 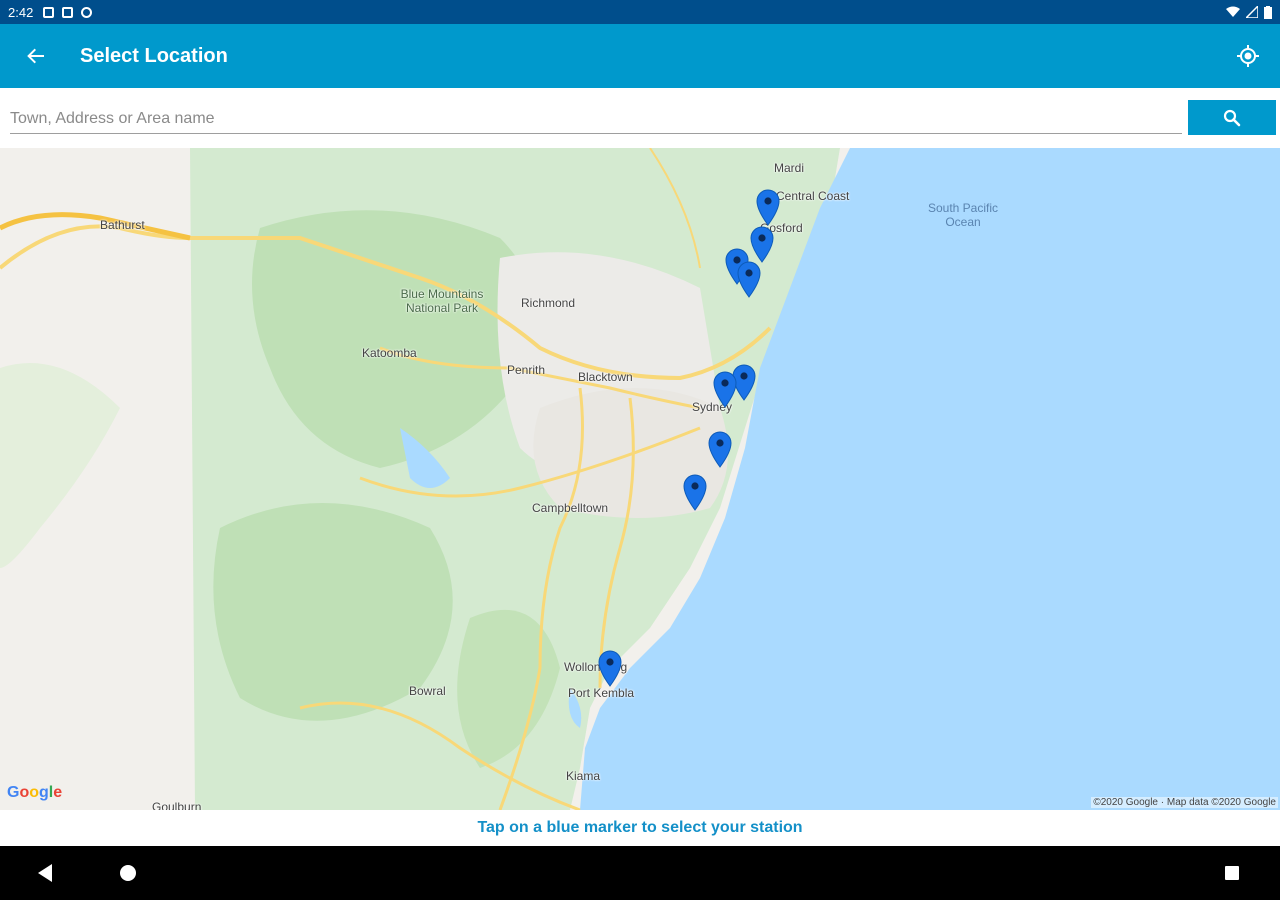 I want to click on notification-icon, so click(x=49, y=12).